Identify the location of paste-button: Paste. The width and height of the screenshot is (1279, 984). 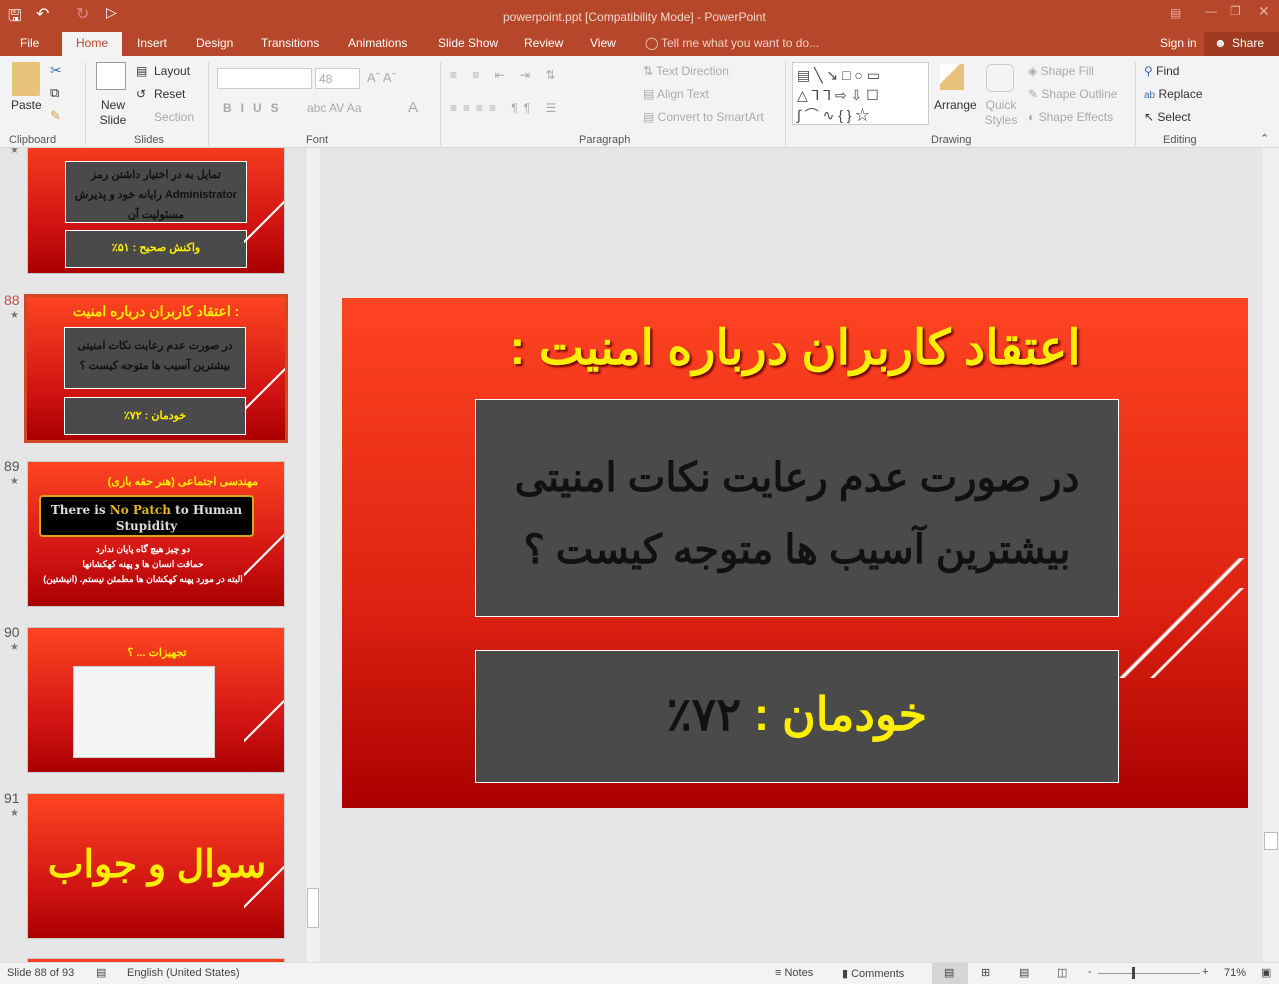
(26, 105).